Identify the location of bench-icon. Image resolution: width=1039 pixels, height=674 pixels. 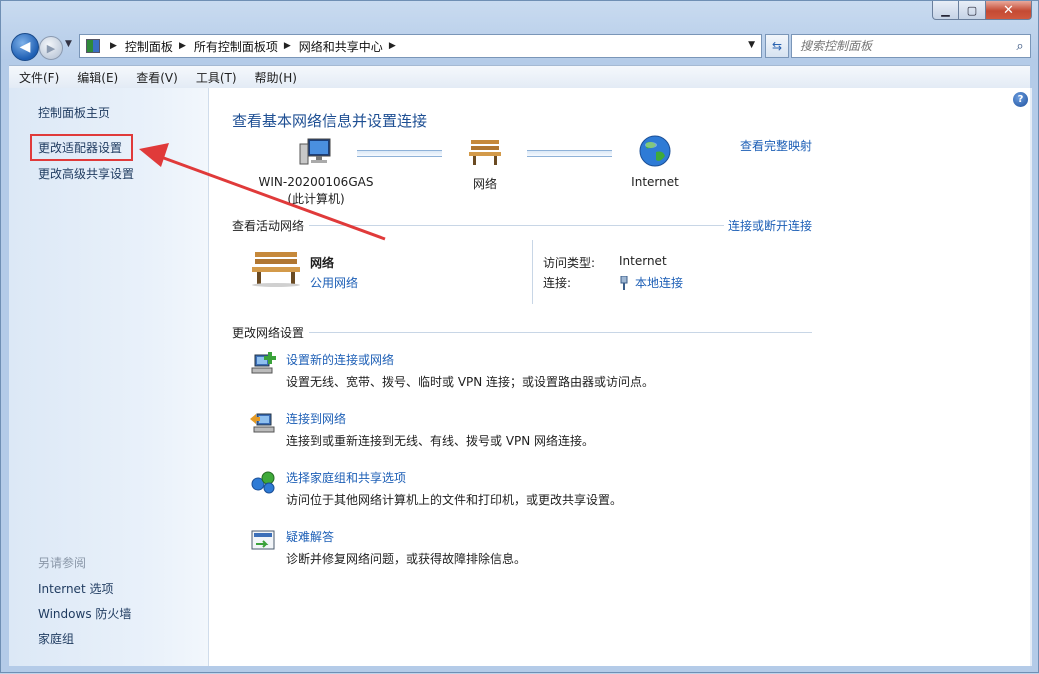
(485, 152).